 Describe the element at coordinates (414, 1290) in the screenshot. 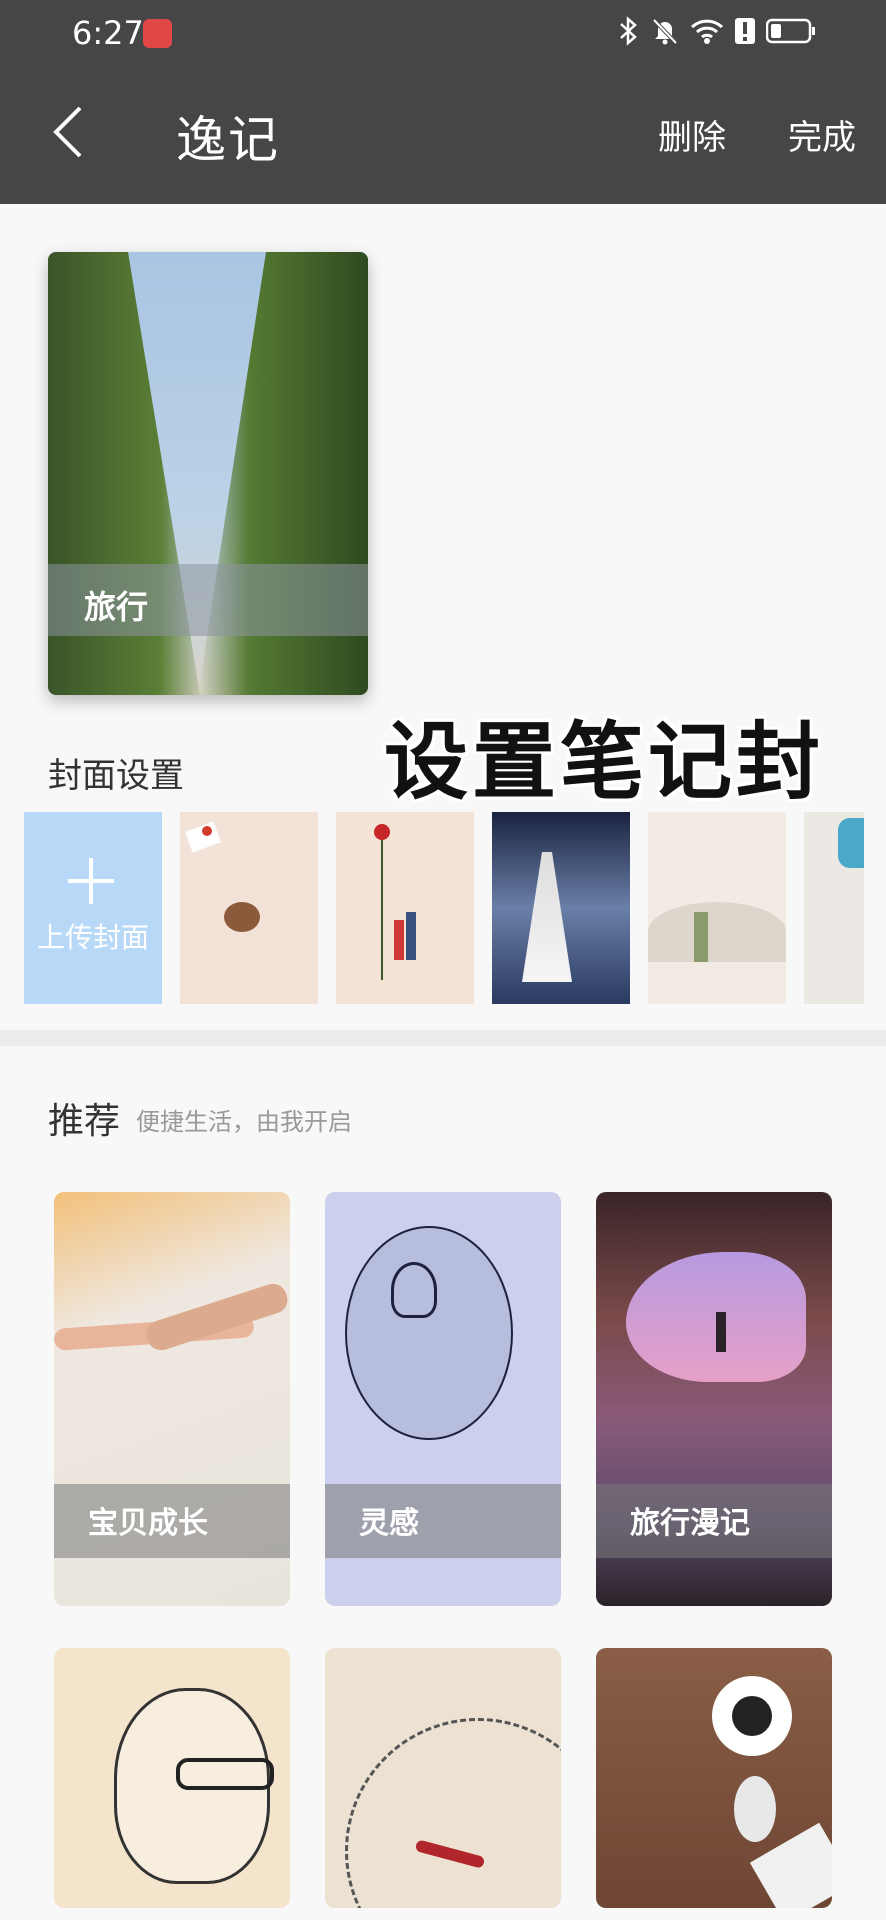

I see `lightbulb-icon` at that location.